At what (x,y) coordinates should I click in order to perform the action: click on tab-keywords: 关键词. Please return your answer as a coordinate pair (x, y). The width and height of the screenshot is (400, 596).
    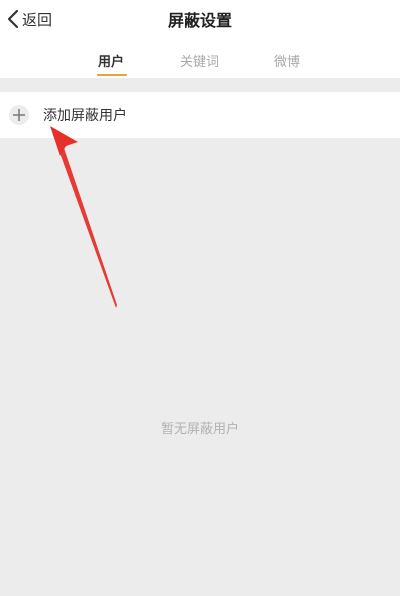
    Looking at the image, I should click on (199, 60).